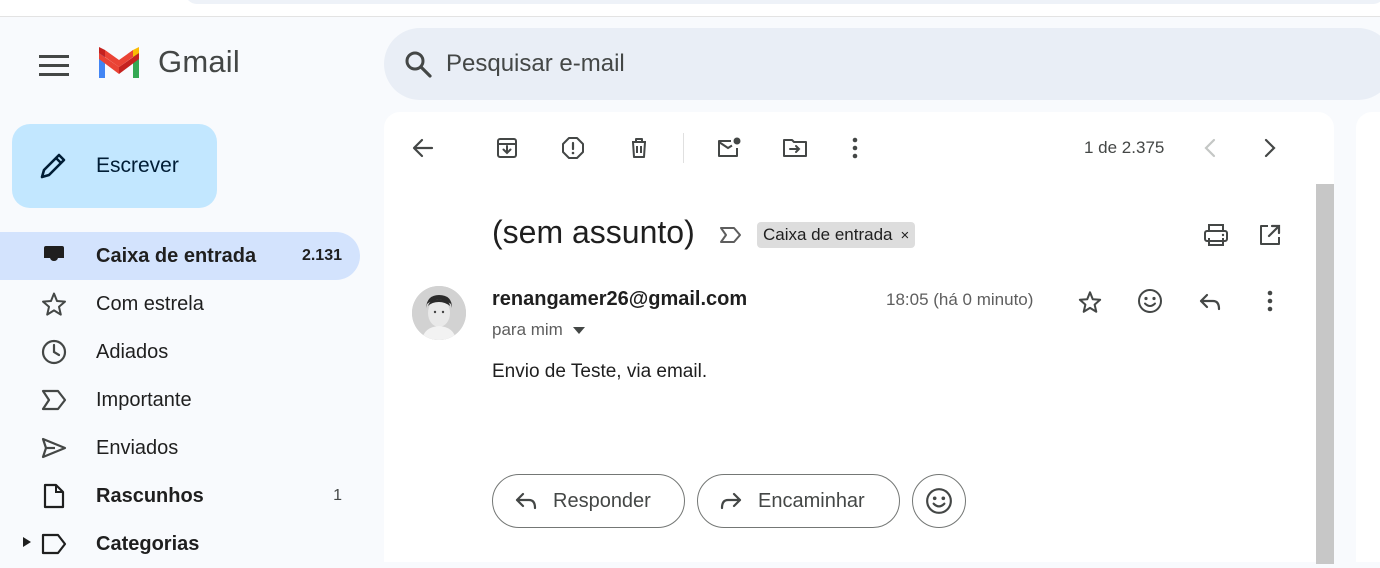  Describe the element at coordinates (54, 448) in the screenshot. I see `send-icon` at that location.